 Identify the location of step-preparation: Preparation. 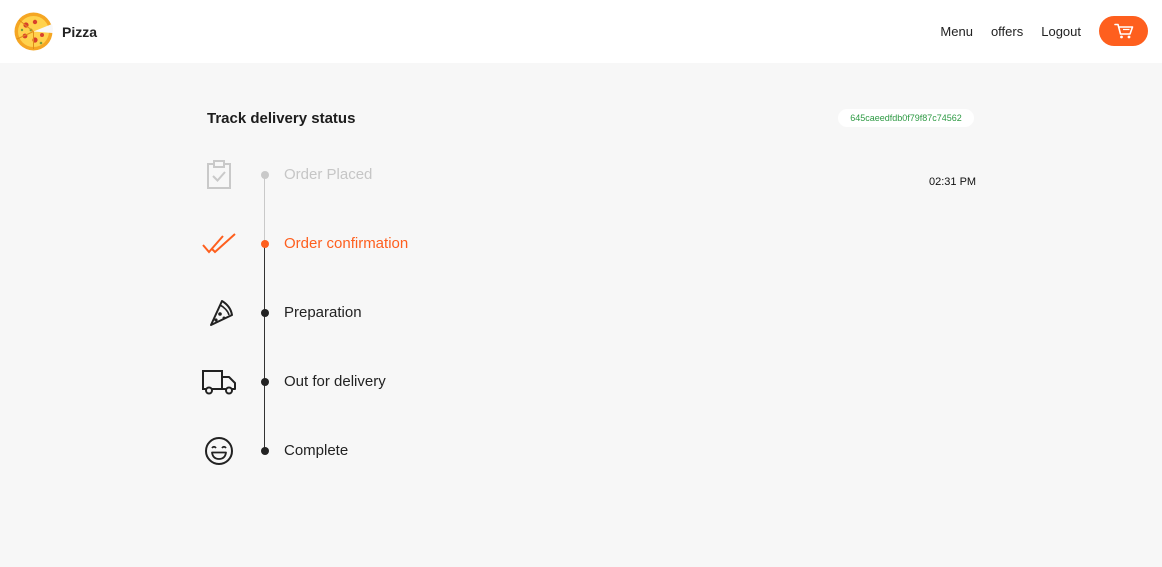
(500, 314).